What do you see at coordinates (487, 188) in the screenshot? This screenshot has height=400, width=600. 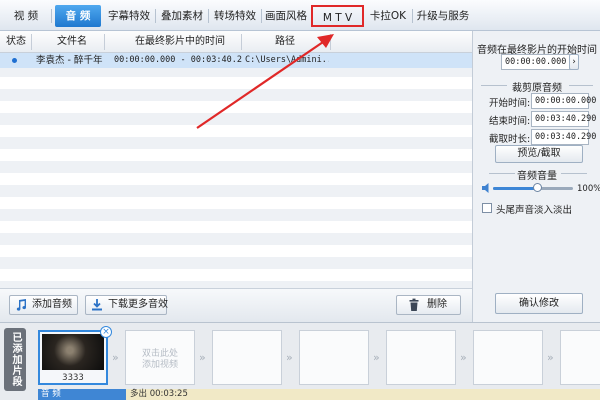 I see `speaker-icon` at bounding box center [487, 188].